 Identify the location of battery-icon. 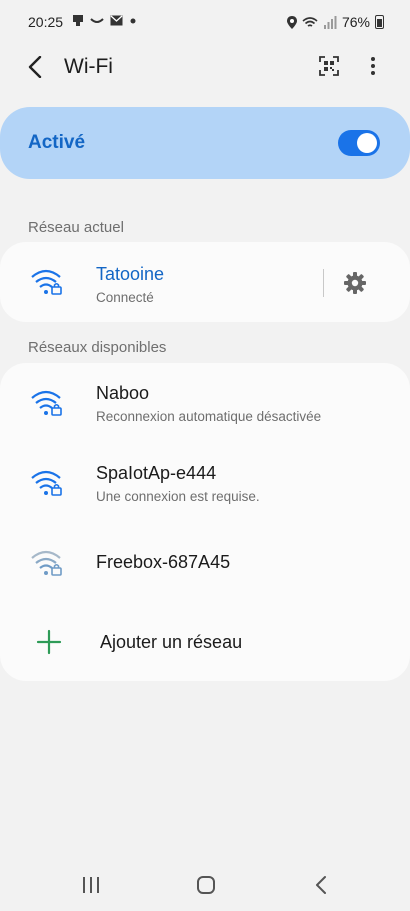
(379, 22).